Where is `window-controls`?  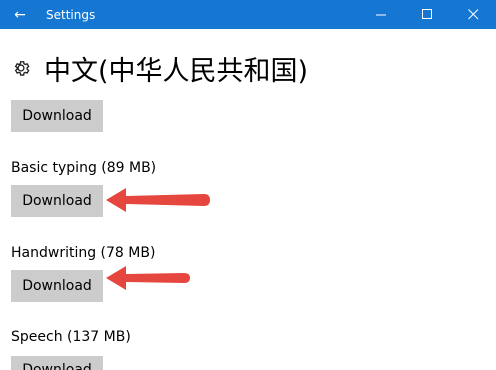
window-controls is located at coordinates (427, 14).